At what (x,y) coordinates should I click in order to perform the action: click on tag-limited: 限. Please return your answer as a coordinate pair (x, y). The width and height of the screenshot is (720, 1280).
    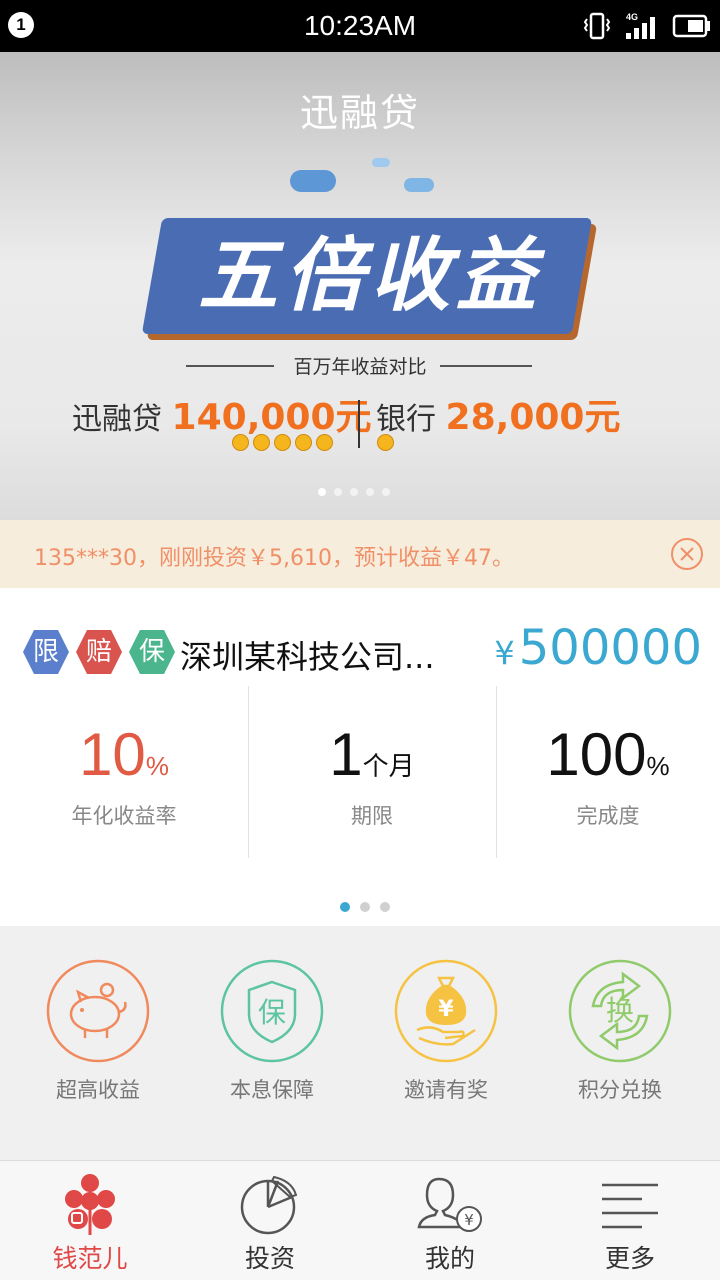
    Looking at the image, I should click on (46, 652).